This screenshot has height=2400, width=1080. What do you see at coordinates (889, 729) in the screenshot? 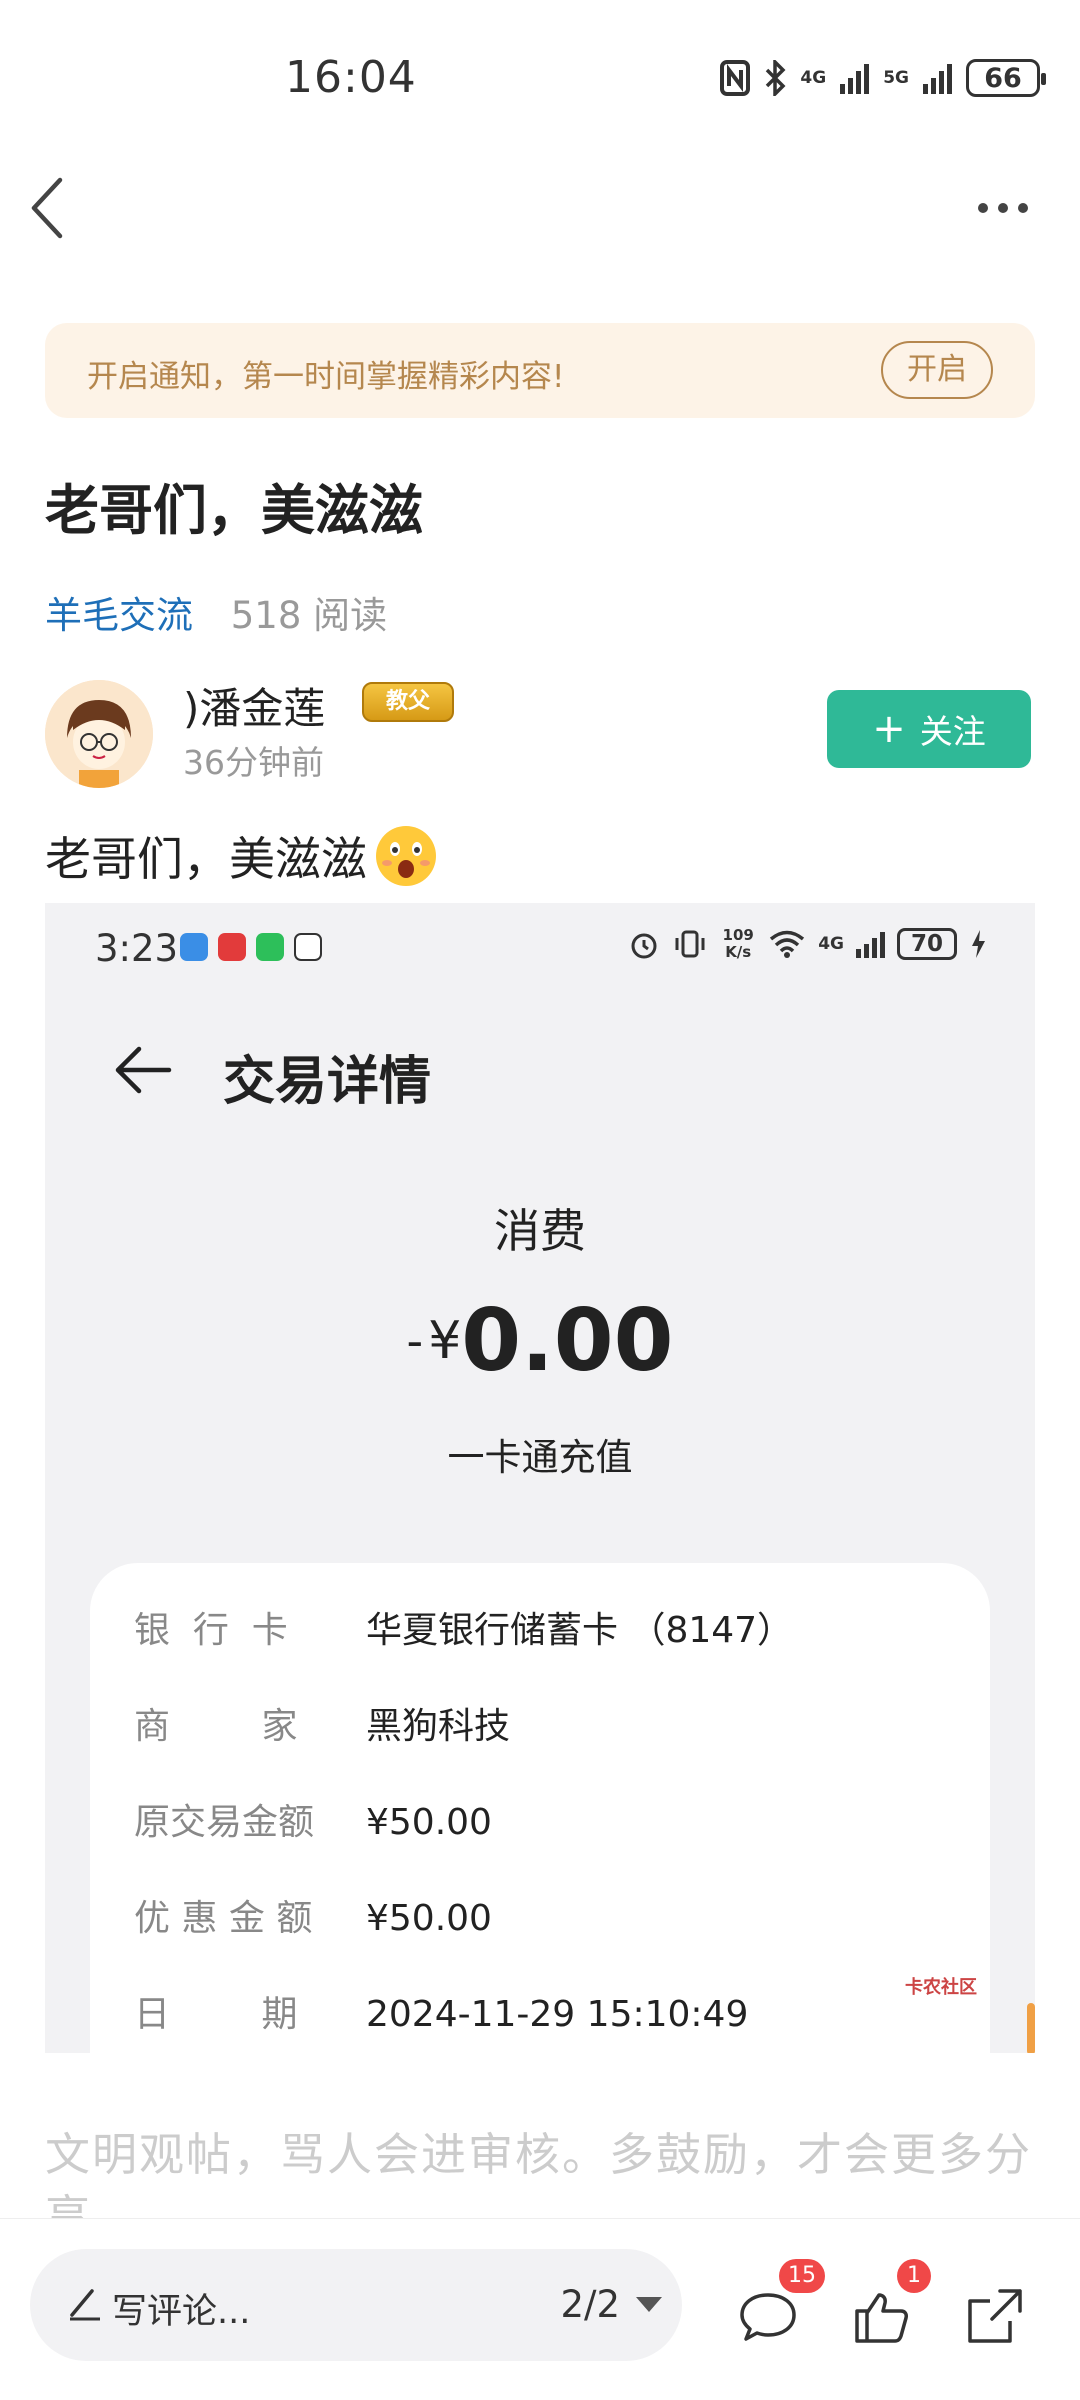
I see `plus-icon: +` at bounding box center [889, 729].